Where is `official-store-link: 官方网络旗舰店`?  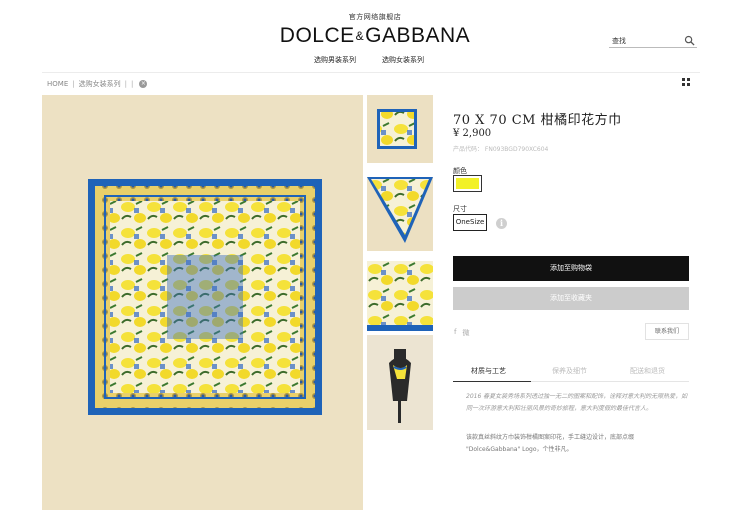
official-store-link: 官方网络旗舰店 is located at coordinates (375, 17).